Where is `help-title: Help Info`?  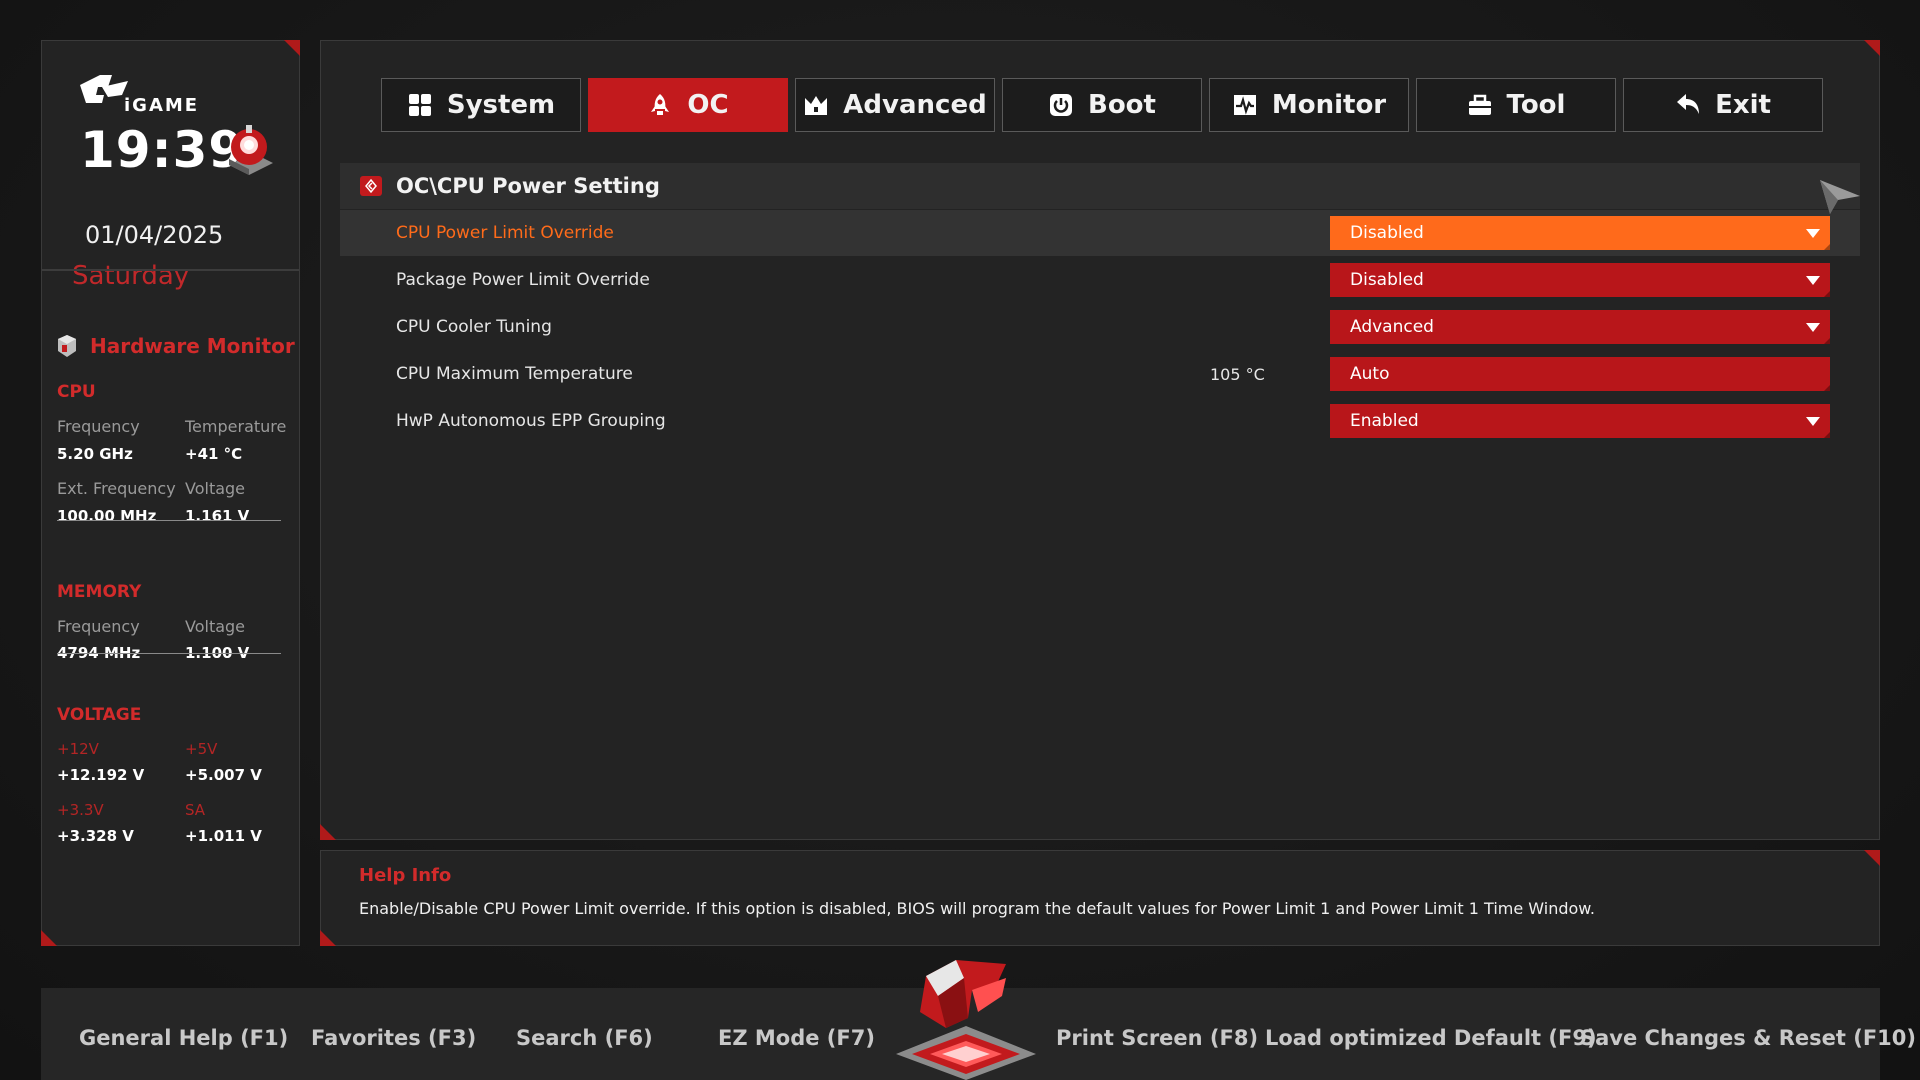
help-title: Help Info is located at coordinates (405, 875).